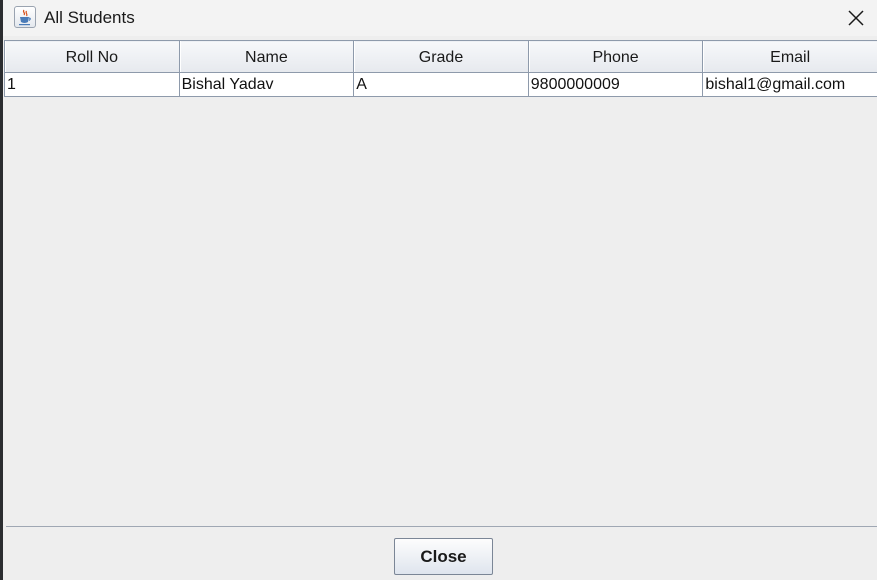 This screenshot has height=580, width=877. Describe the element at coordinates (92, 84) in the screenshot. I see `cell-roll-no: 1` at that location.